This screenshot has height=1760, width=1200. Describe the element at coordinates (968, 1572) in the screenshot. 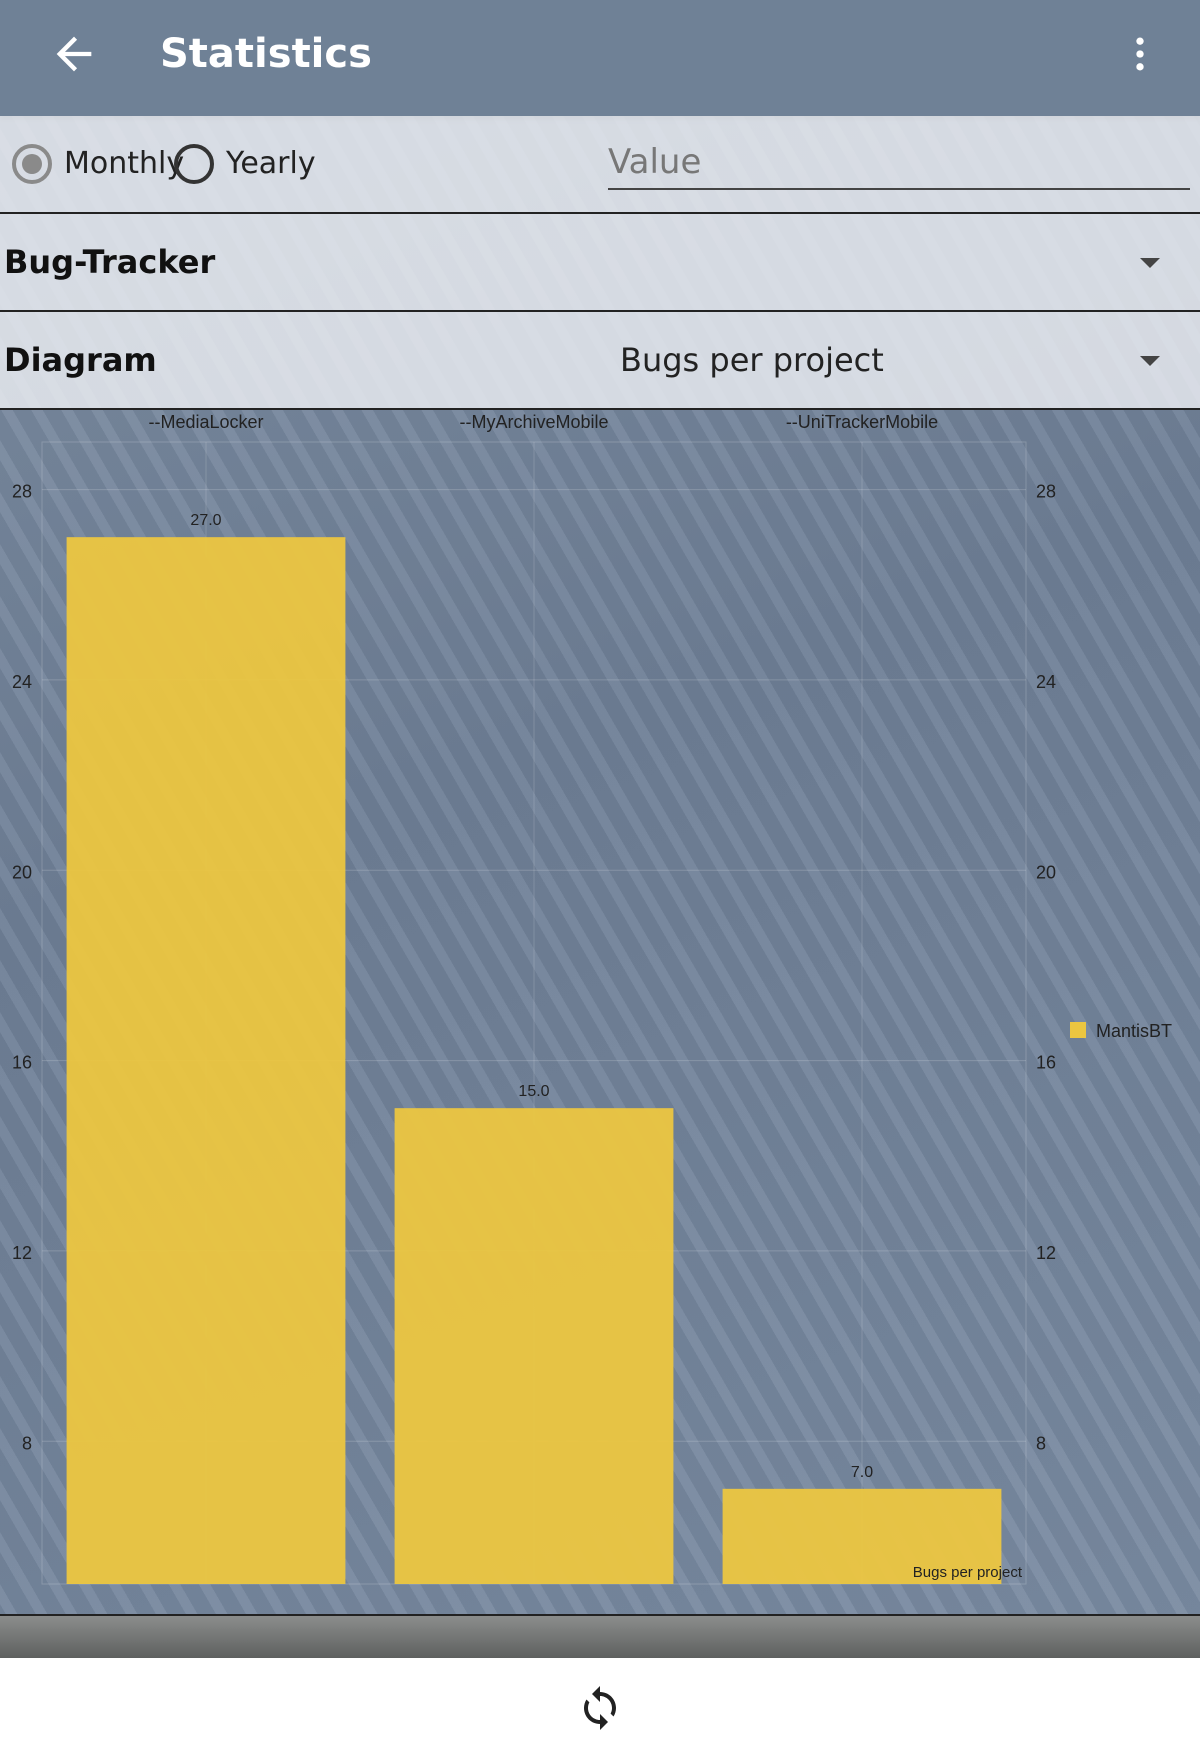

I see `chart-description: Bugs per project` at that location.